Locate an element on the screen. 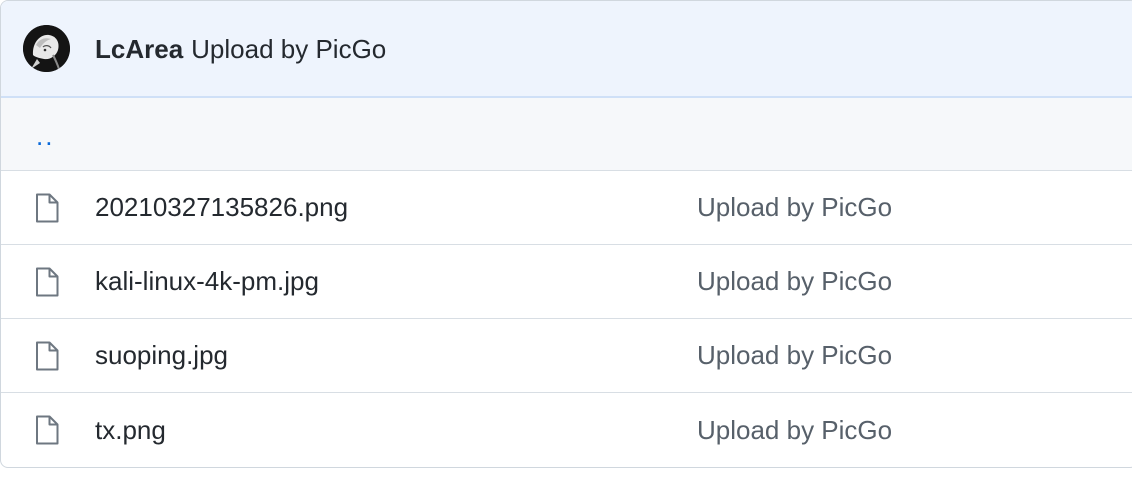  commit-message-link: Upload by PicGo is located at coordinates (288, 49).